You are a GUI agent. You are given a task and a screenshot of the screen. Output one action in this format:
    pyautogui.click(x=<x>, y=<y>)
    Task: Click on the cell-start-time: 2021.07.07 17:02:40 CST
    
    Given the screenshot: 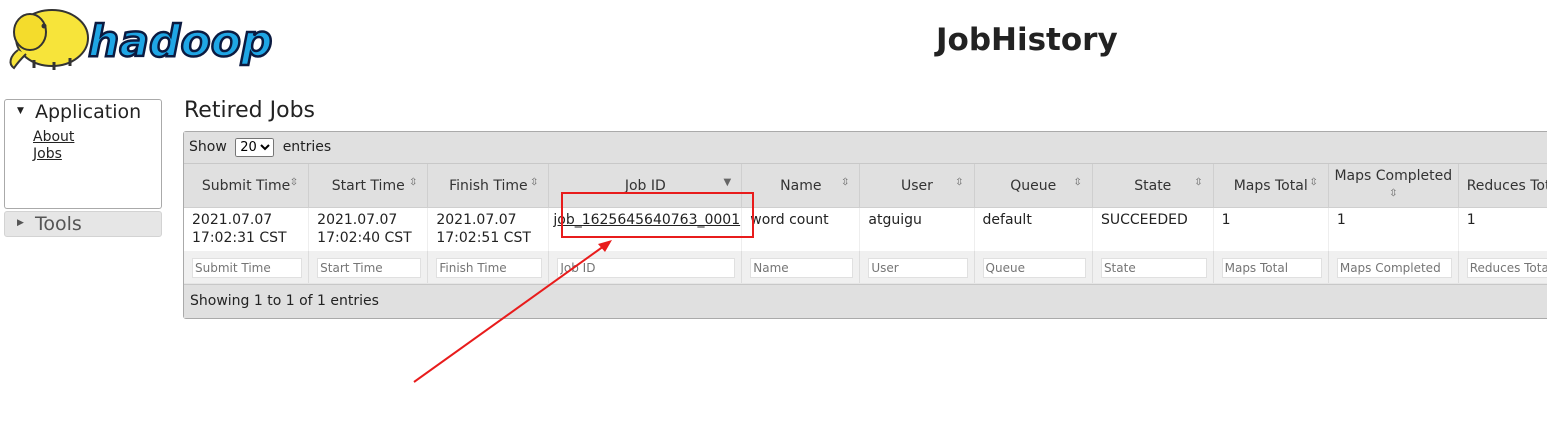 What is the action you would take?
    pyautogui.click(x=368, y=229)
    